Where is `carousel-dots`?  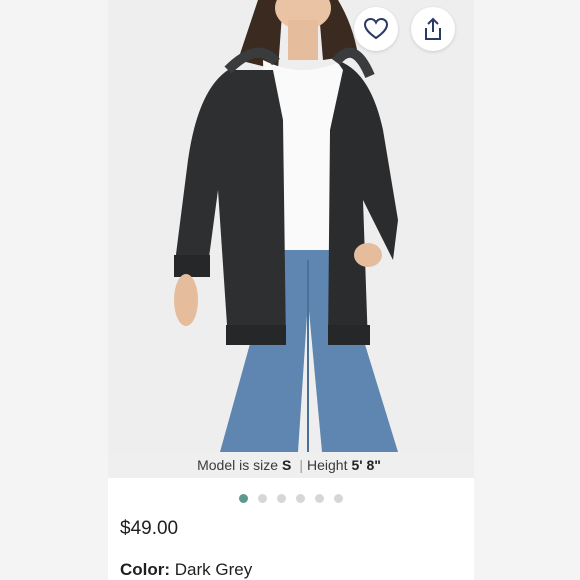
carousel-dots is located at coordinates (291, 500).